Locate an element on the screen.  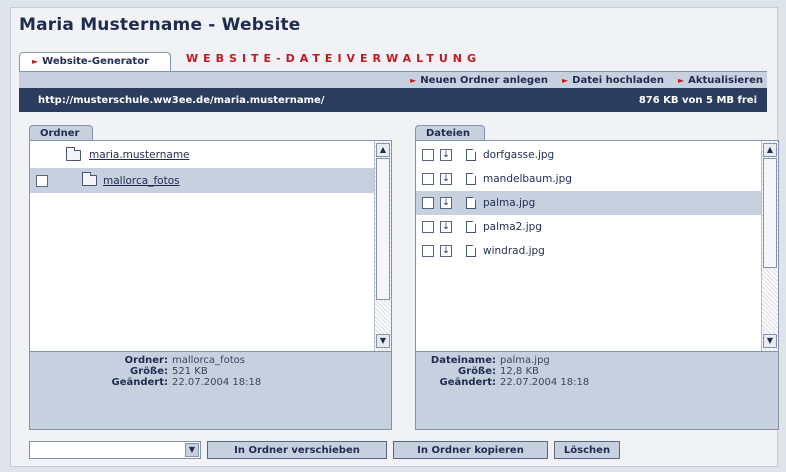
new-folder-label: Neuen Ordner anlegen is located at coordinates (484, 80).